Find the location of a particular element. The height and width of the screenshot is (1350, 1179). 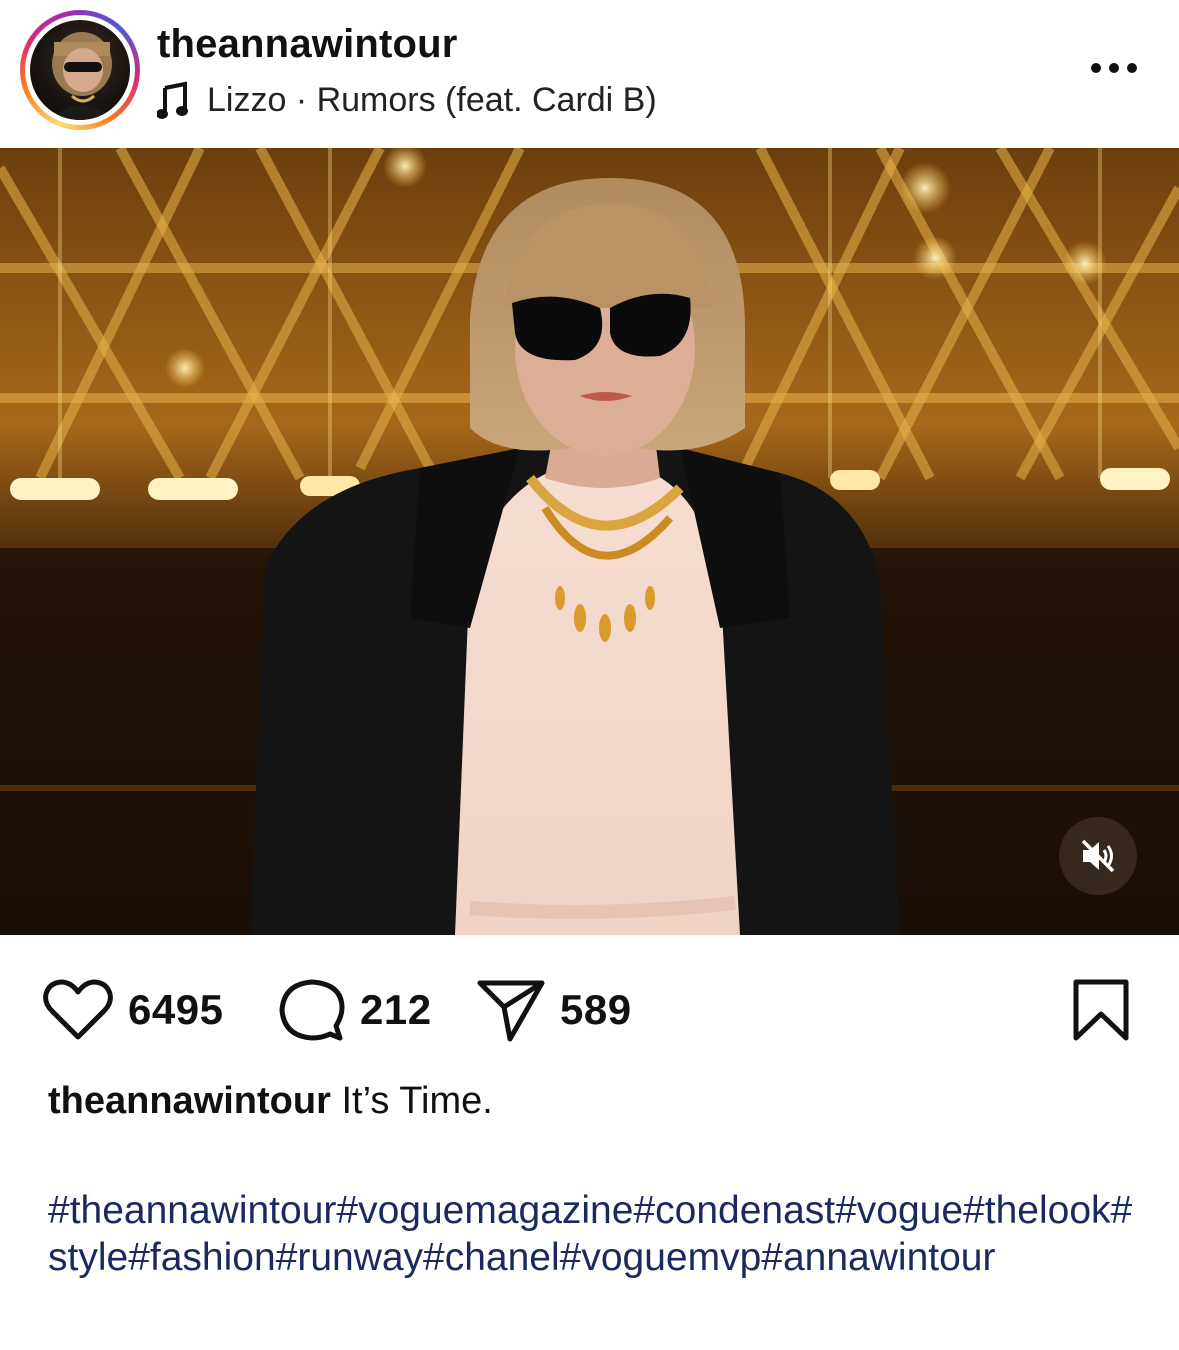

comment-count: 212 is located at coordinates (396, 1010).